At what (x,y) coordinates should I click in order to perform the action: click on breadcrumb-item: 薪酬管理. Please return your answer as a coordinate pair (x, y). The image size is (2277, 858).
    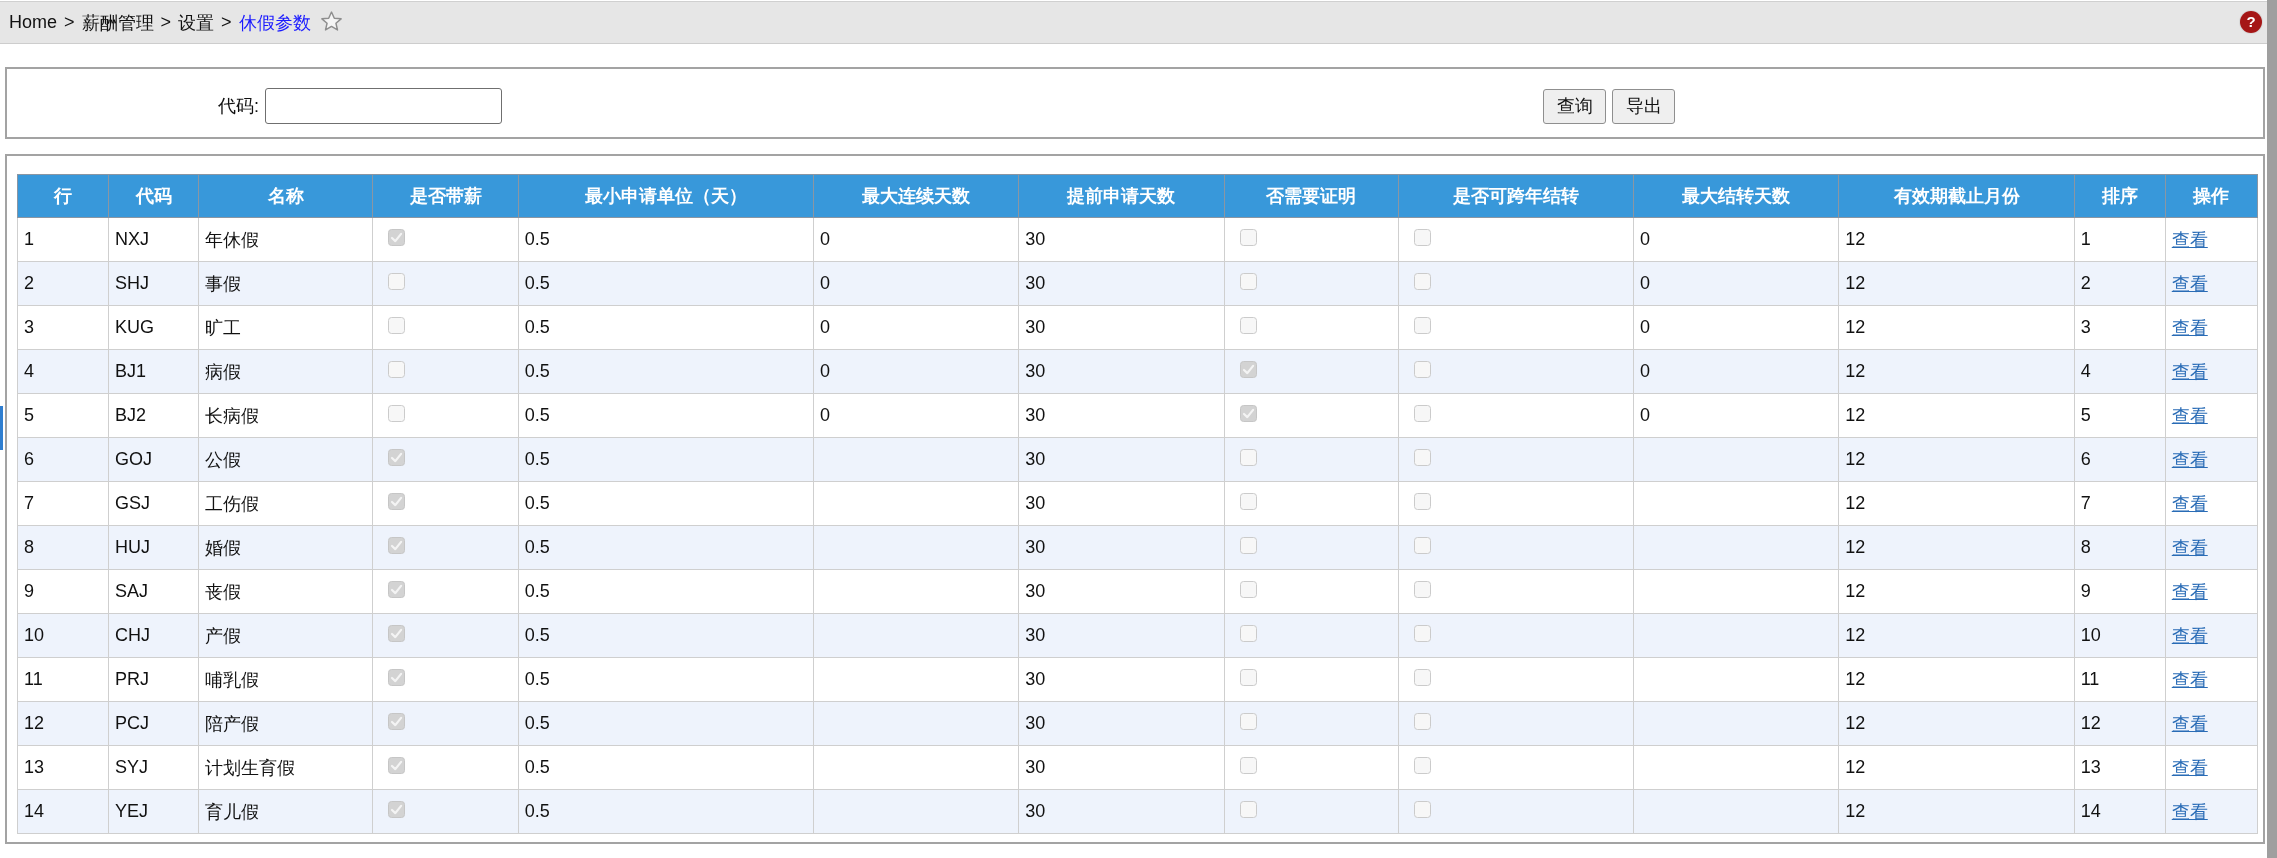
    Looking at the image, I should click on (117, 22).